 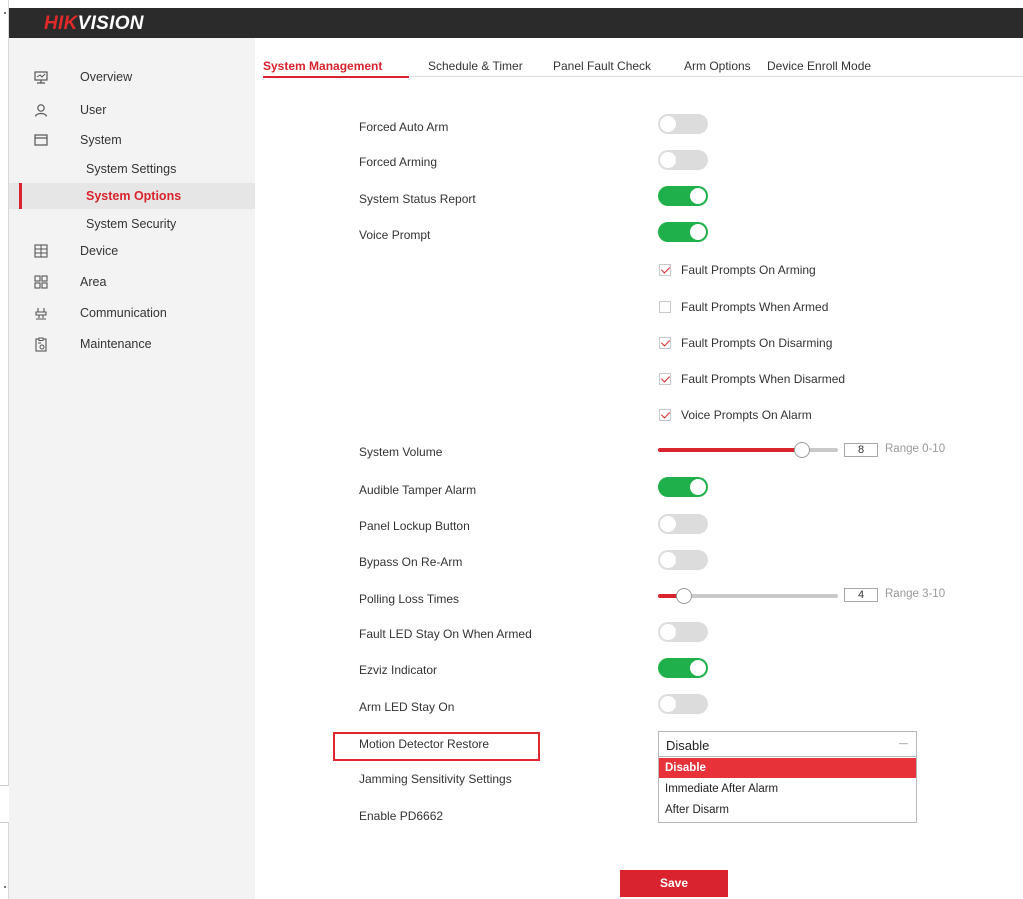 I want to click on fault-prompts-on-arming-option: Fault Prompts On Arming, so click(x=737, y=270).